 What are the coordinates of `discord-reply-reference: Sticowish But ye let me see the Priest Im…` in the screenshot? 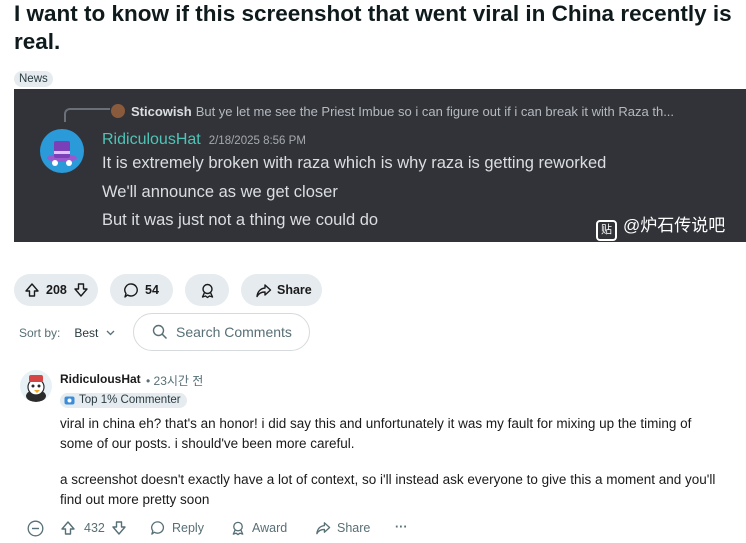 It's located at (392, 111).